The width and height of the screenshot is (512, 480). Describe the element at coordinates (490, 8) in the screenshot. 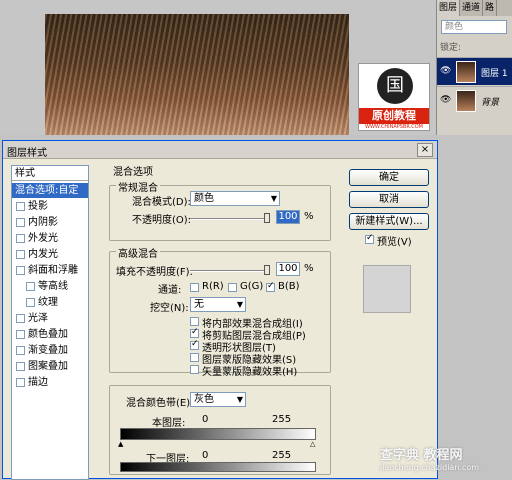

I see `tab-paths: 路` at that location.